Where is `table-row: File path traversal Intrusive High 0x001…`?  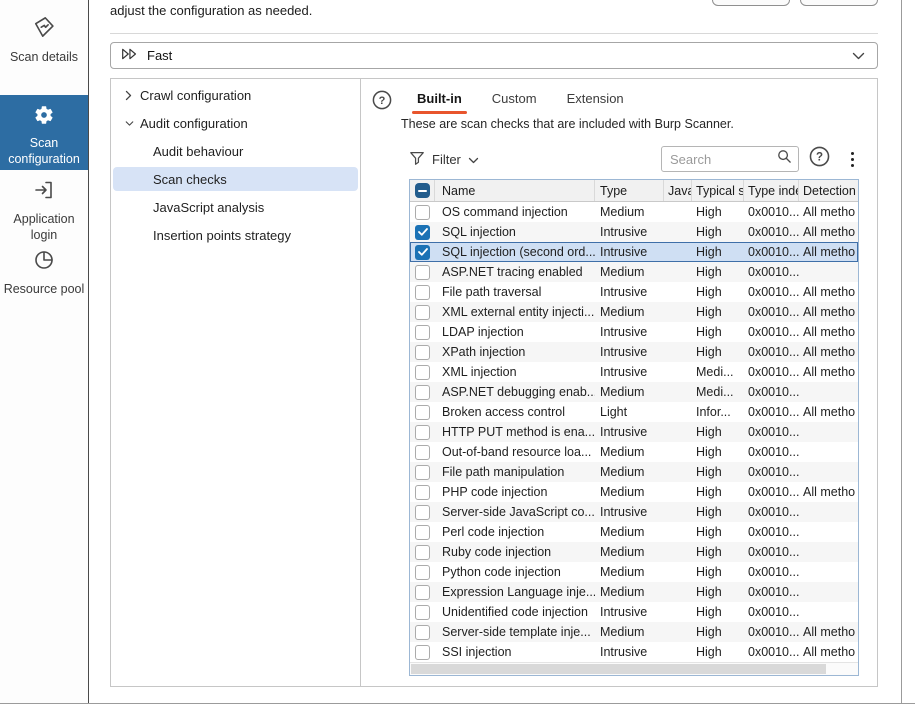
table-row: File path traversal Intrusive High 0x001… is located at coordinates (634, 292).